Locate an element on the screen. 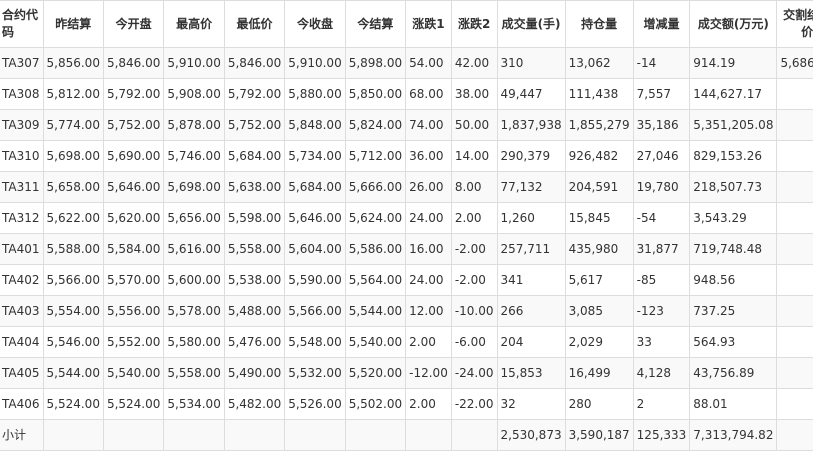 Image resolution: width=813 pixels, height=451 pixels. cell-low: 5,792.00 is located at coordinates (254, 94).